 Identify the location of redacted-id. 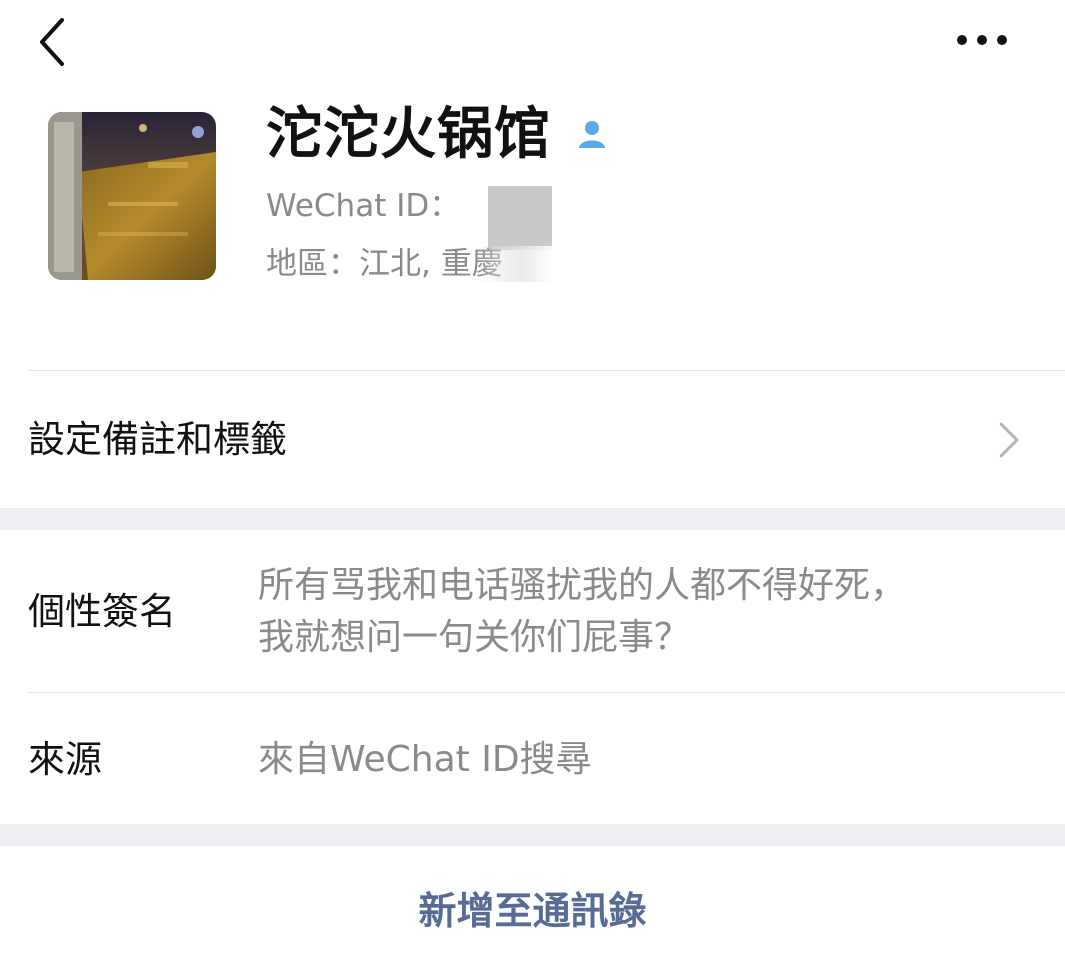
(520, 218).